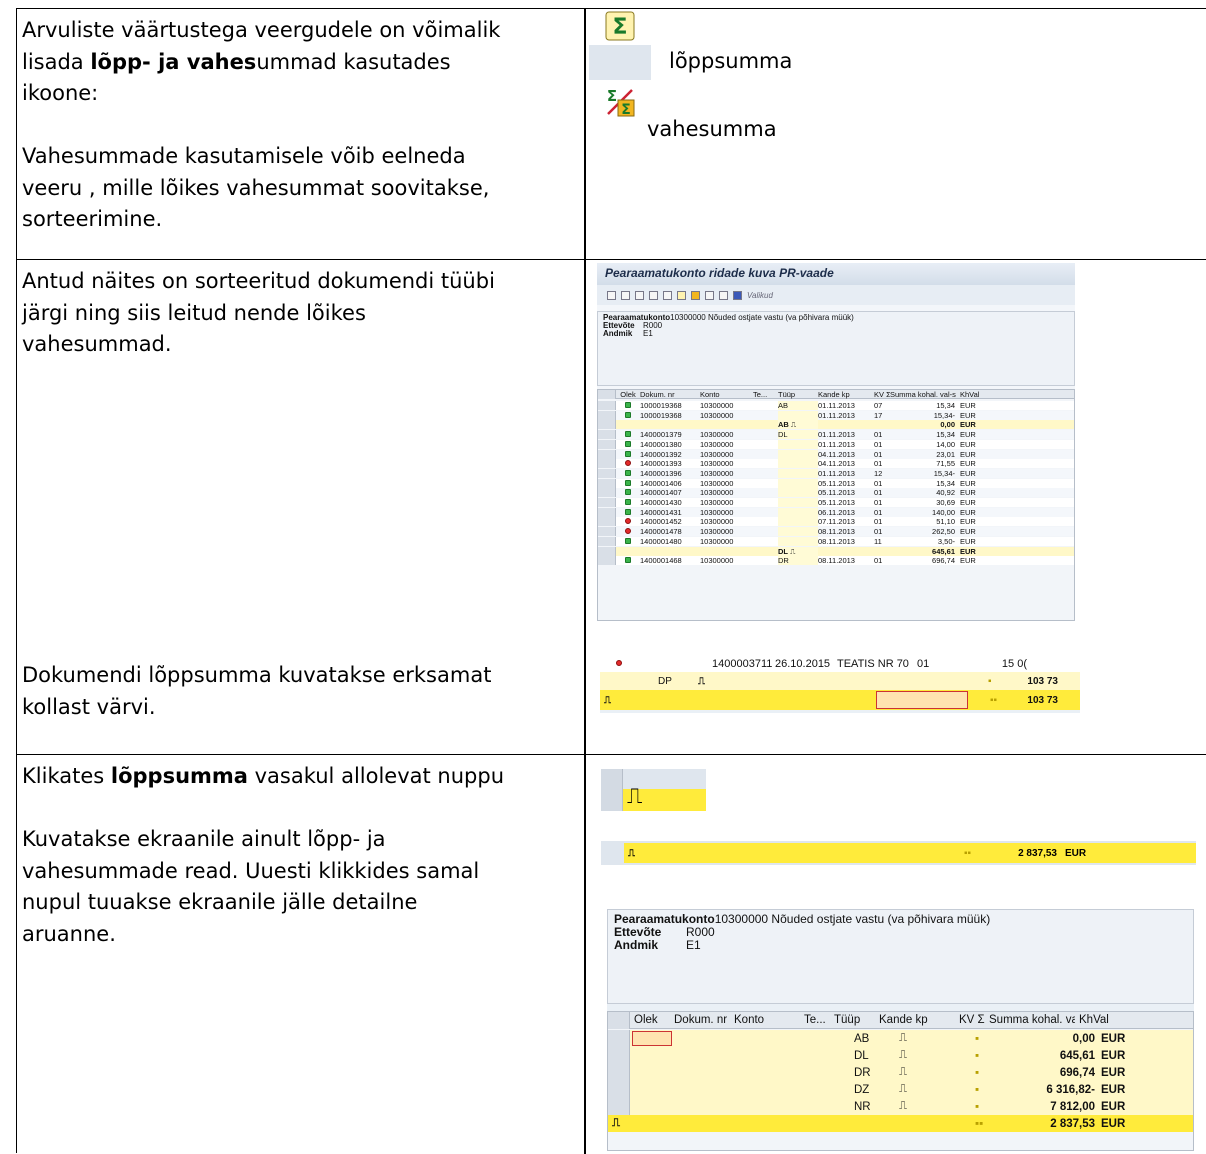 Image resolution: width=1206 pixels, height=1154 pixels. What do you see at coordinates (836, 522) in the screenshot?
I see `table-row: 1400001452 10300000 07.11.2013 01 51,10 EUR` at bounding box center [836, 522].